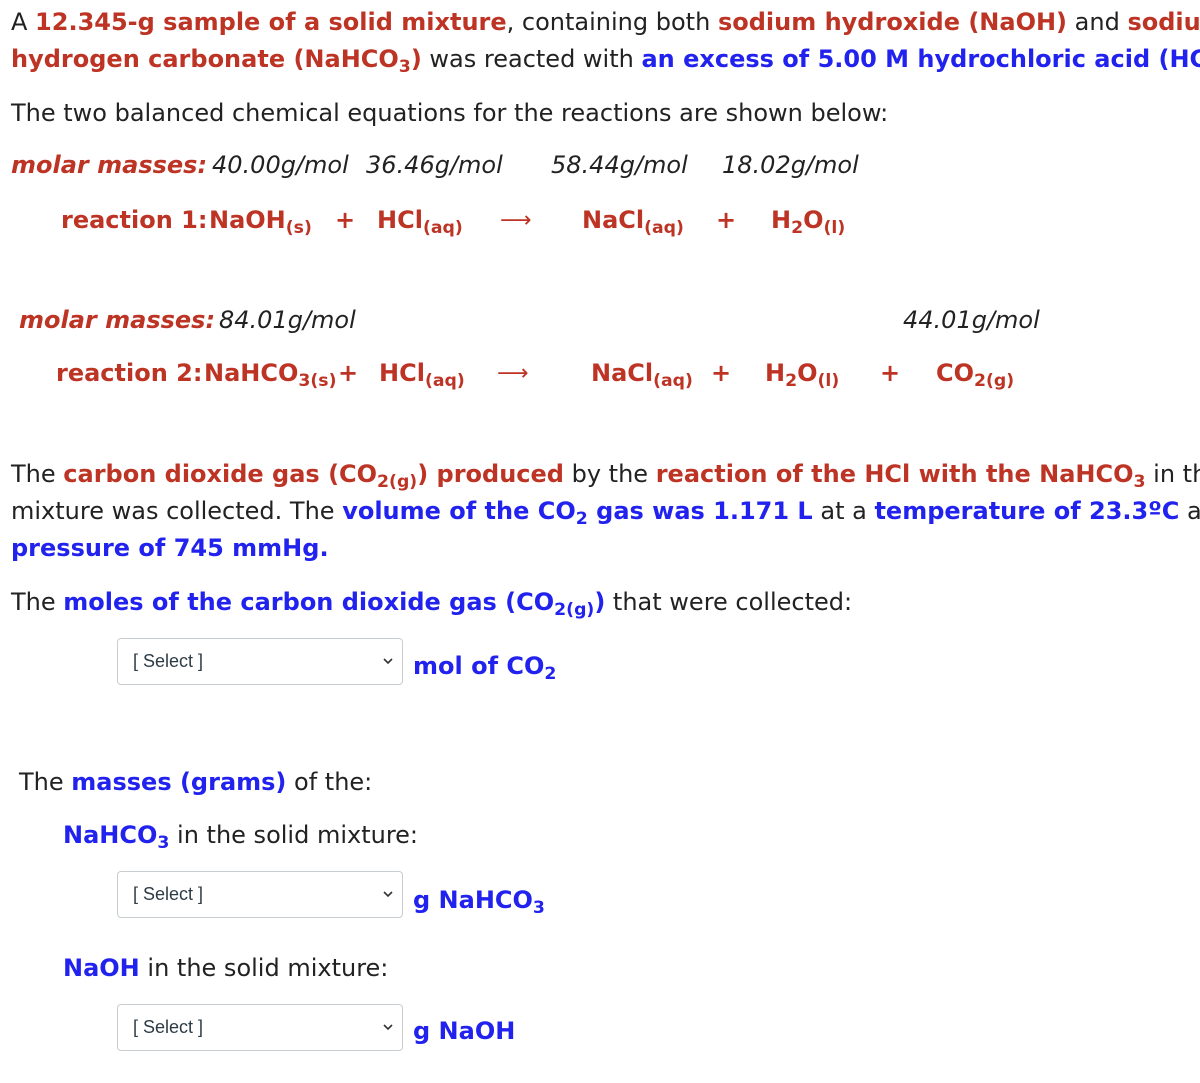 The height and width of the screenshot is (1083, 1200). I want to click on nahco3-name: hydrogen carbonate (NaHCO3), so click(216, 61).